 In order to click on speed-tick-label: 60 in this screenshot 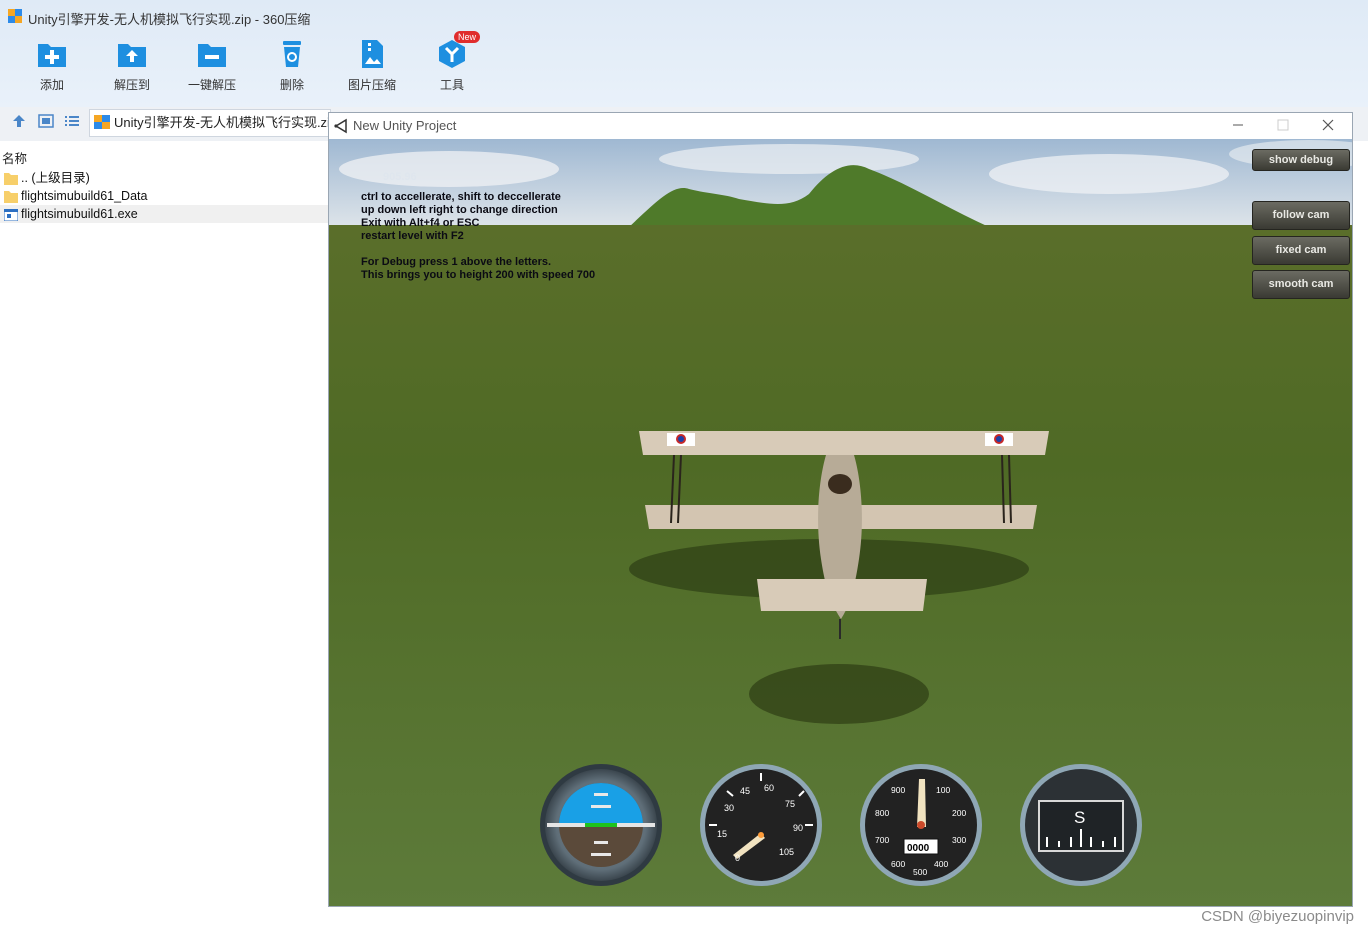, I will do `click(769, 788)`.